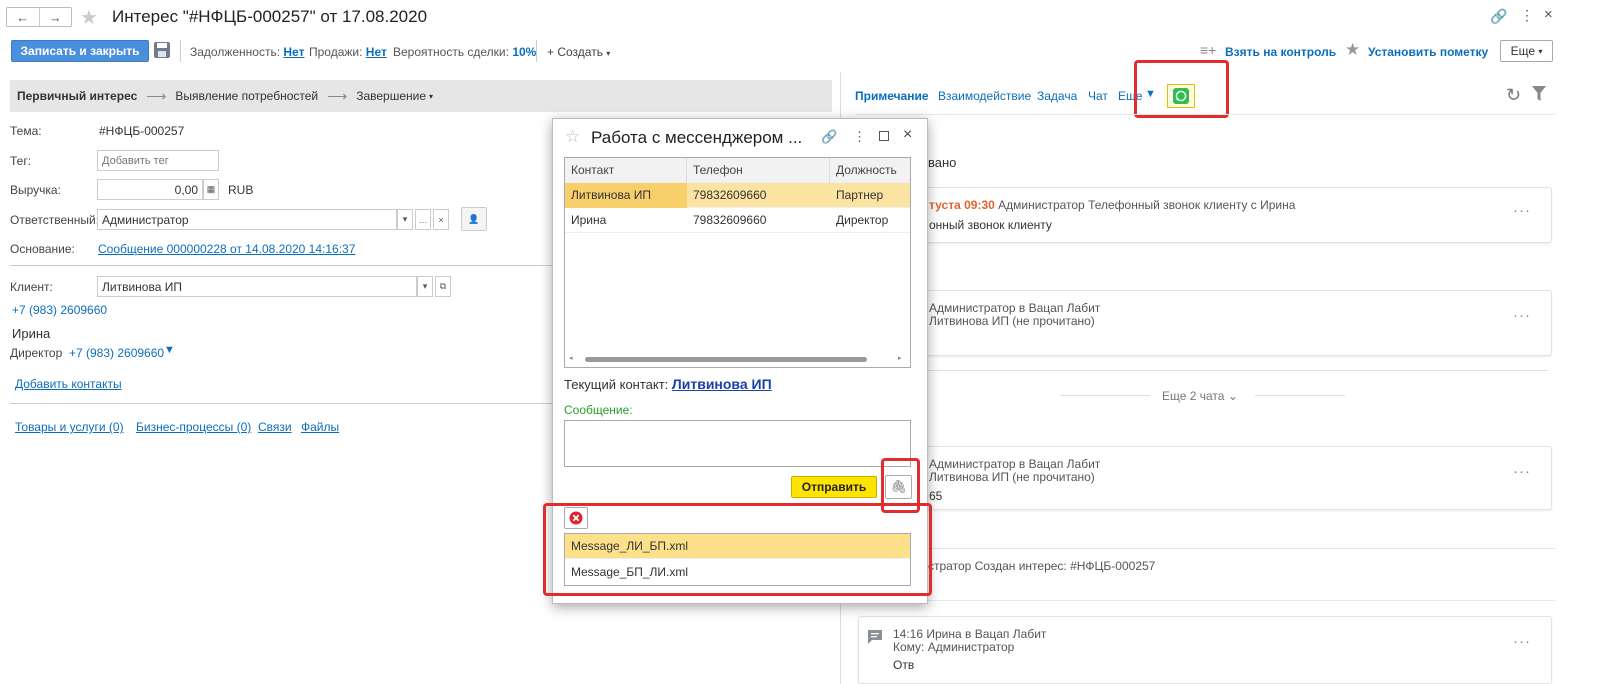 This screenshot has height=684, width=1600. I want to click on table-header: Контакт Телефон Должность, so click(737, 170).